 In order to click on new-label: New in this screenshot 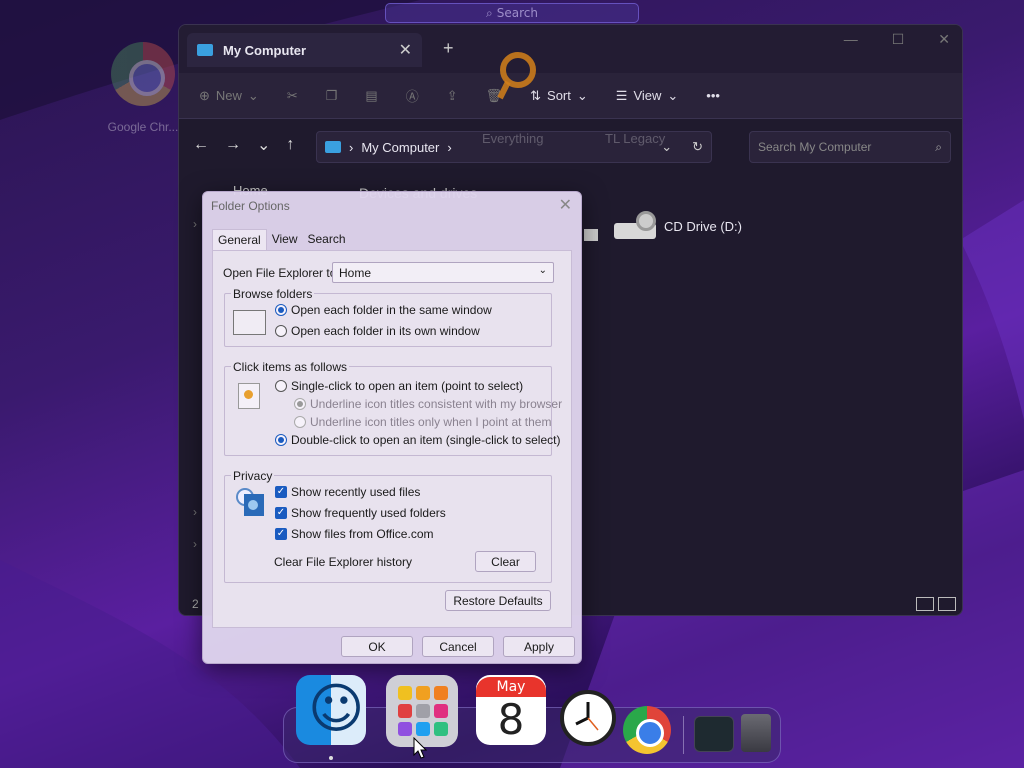, I will do `click(228, 95)`.